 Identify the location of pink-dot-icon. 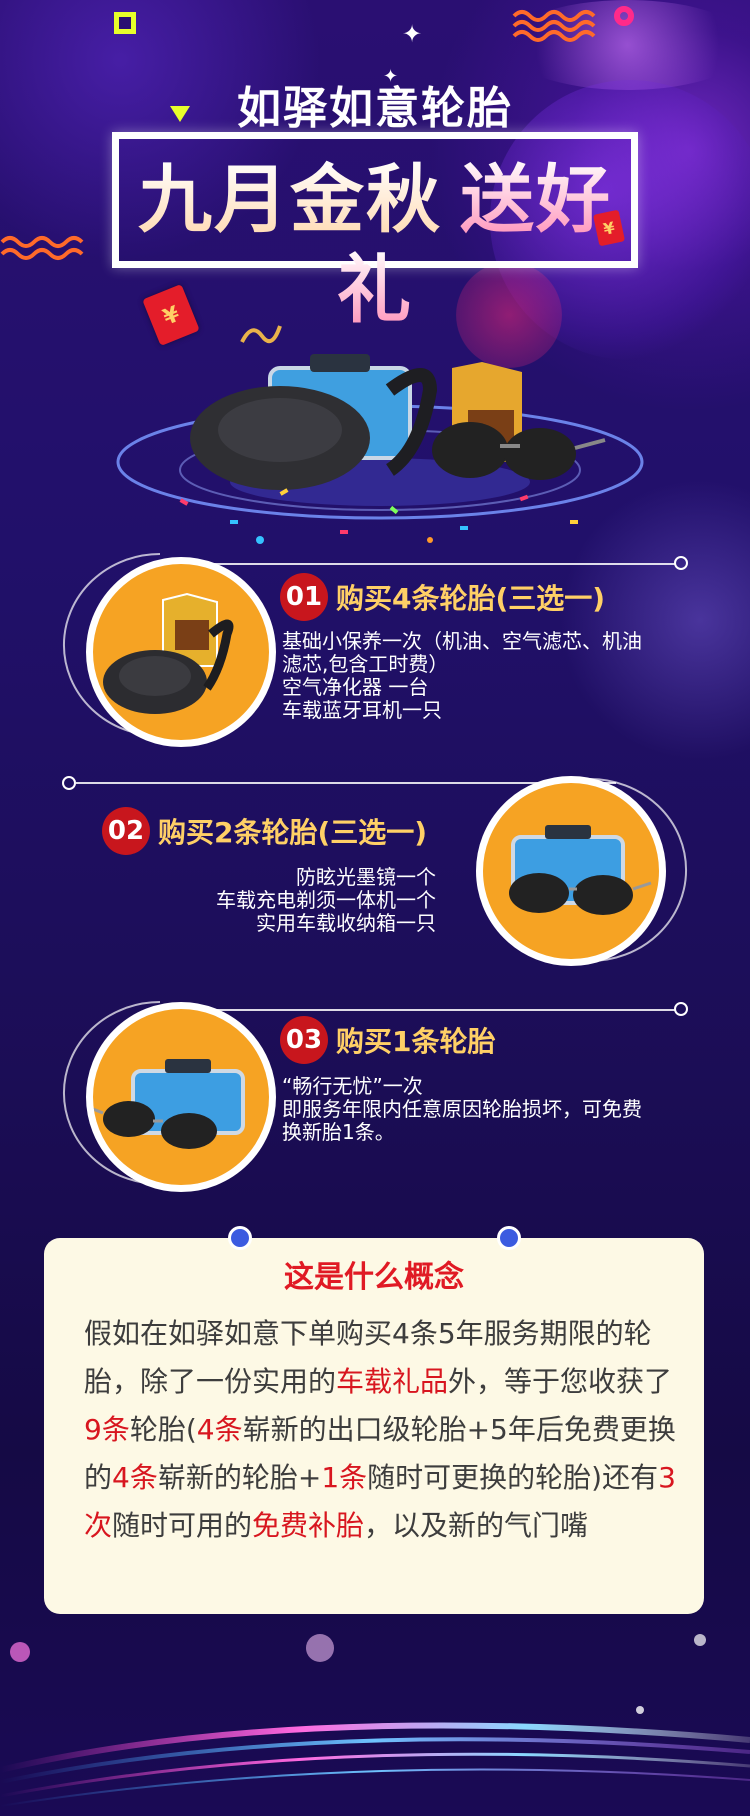
(624, 16).